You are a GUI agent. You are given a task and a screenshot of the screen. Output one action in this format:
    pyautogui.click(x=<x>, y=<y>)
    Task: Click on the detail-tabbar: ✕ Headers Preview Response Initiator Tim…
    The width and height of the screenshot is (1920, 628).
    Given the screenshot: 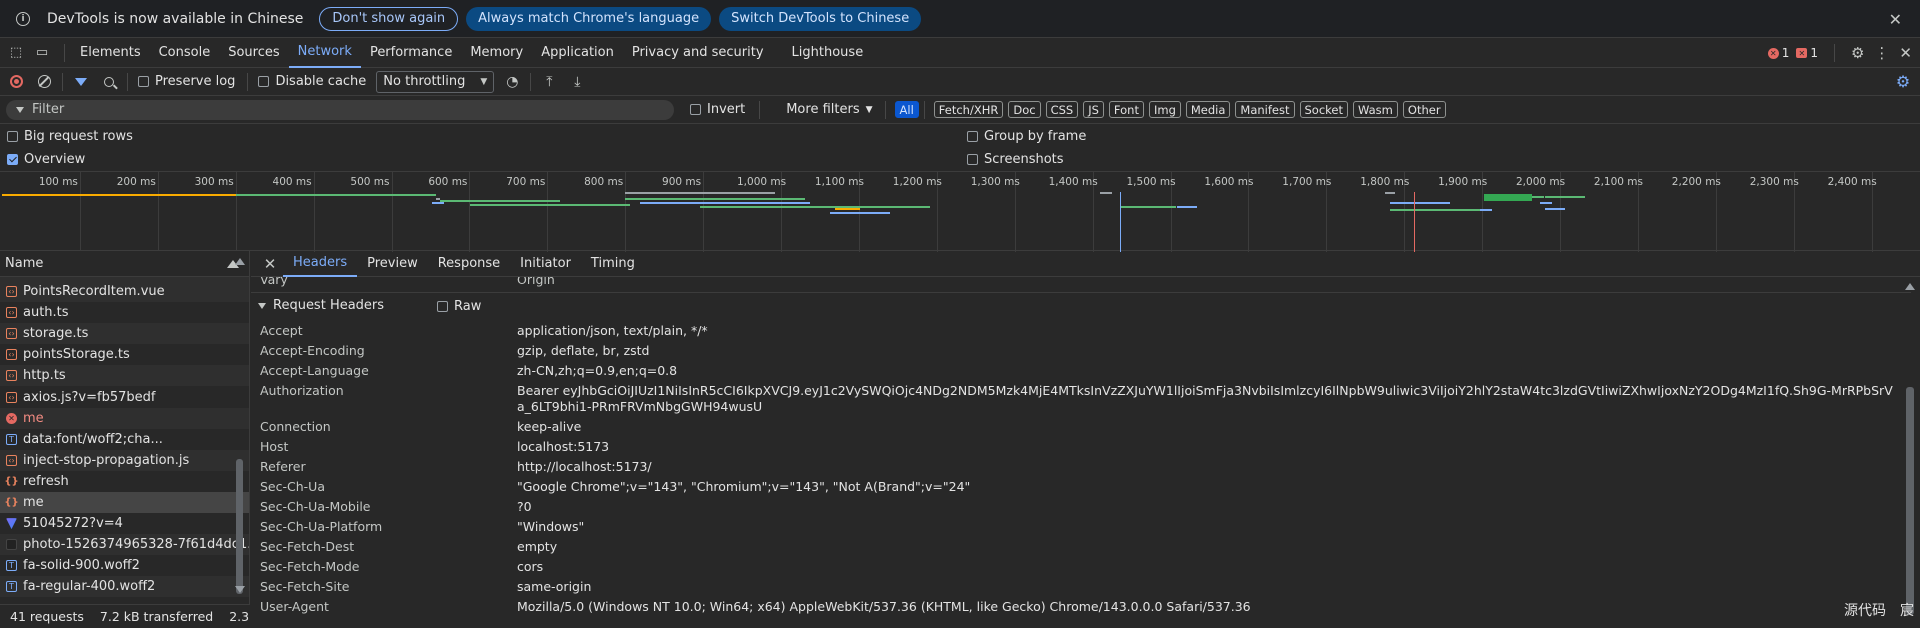 What is the action you would take?
    pyautogui.click(x=1085, y=264)
    